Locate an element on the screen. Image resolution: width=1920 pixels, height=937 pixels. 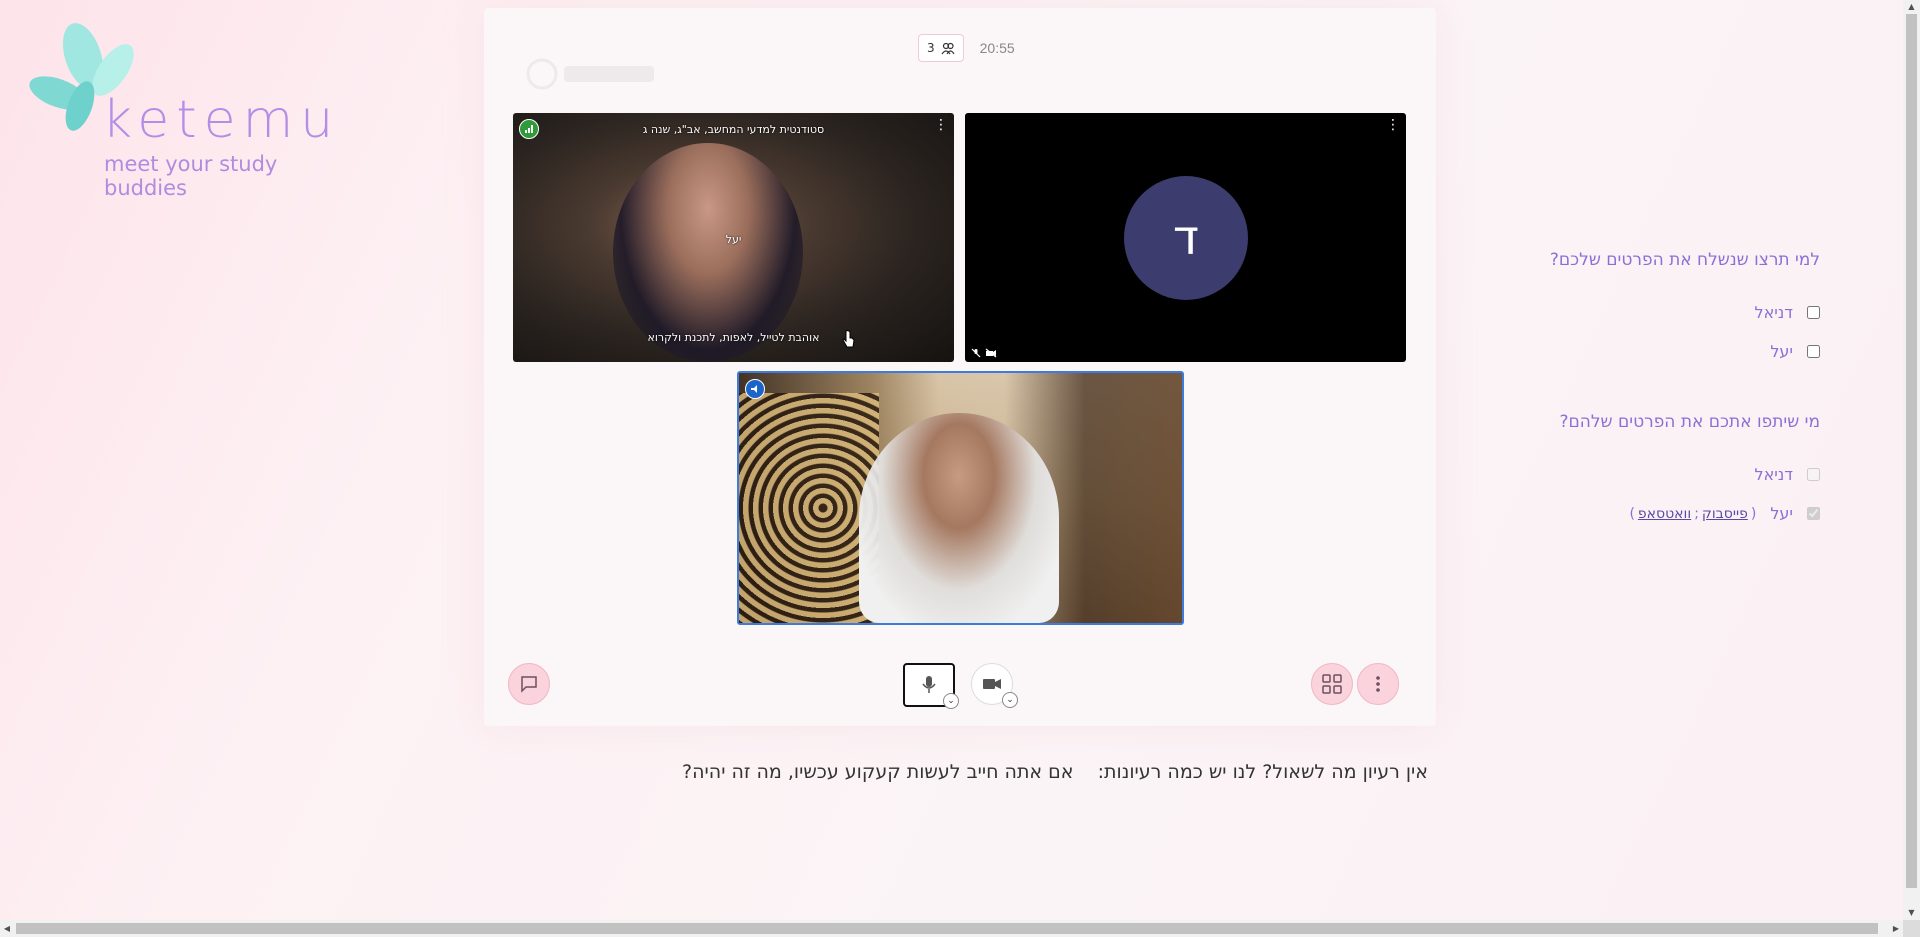
participant-bio: אוהבת לטייל, לאפות, לתכנת ולקרוא is located at coordinates (733, 337).